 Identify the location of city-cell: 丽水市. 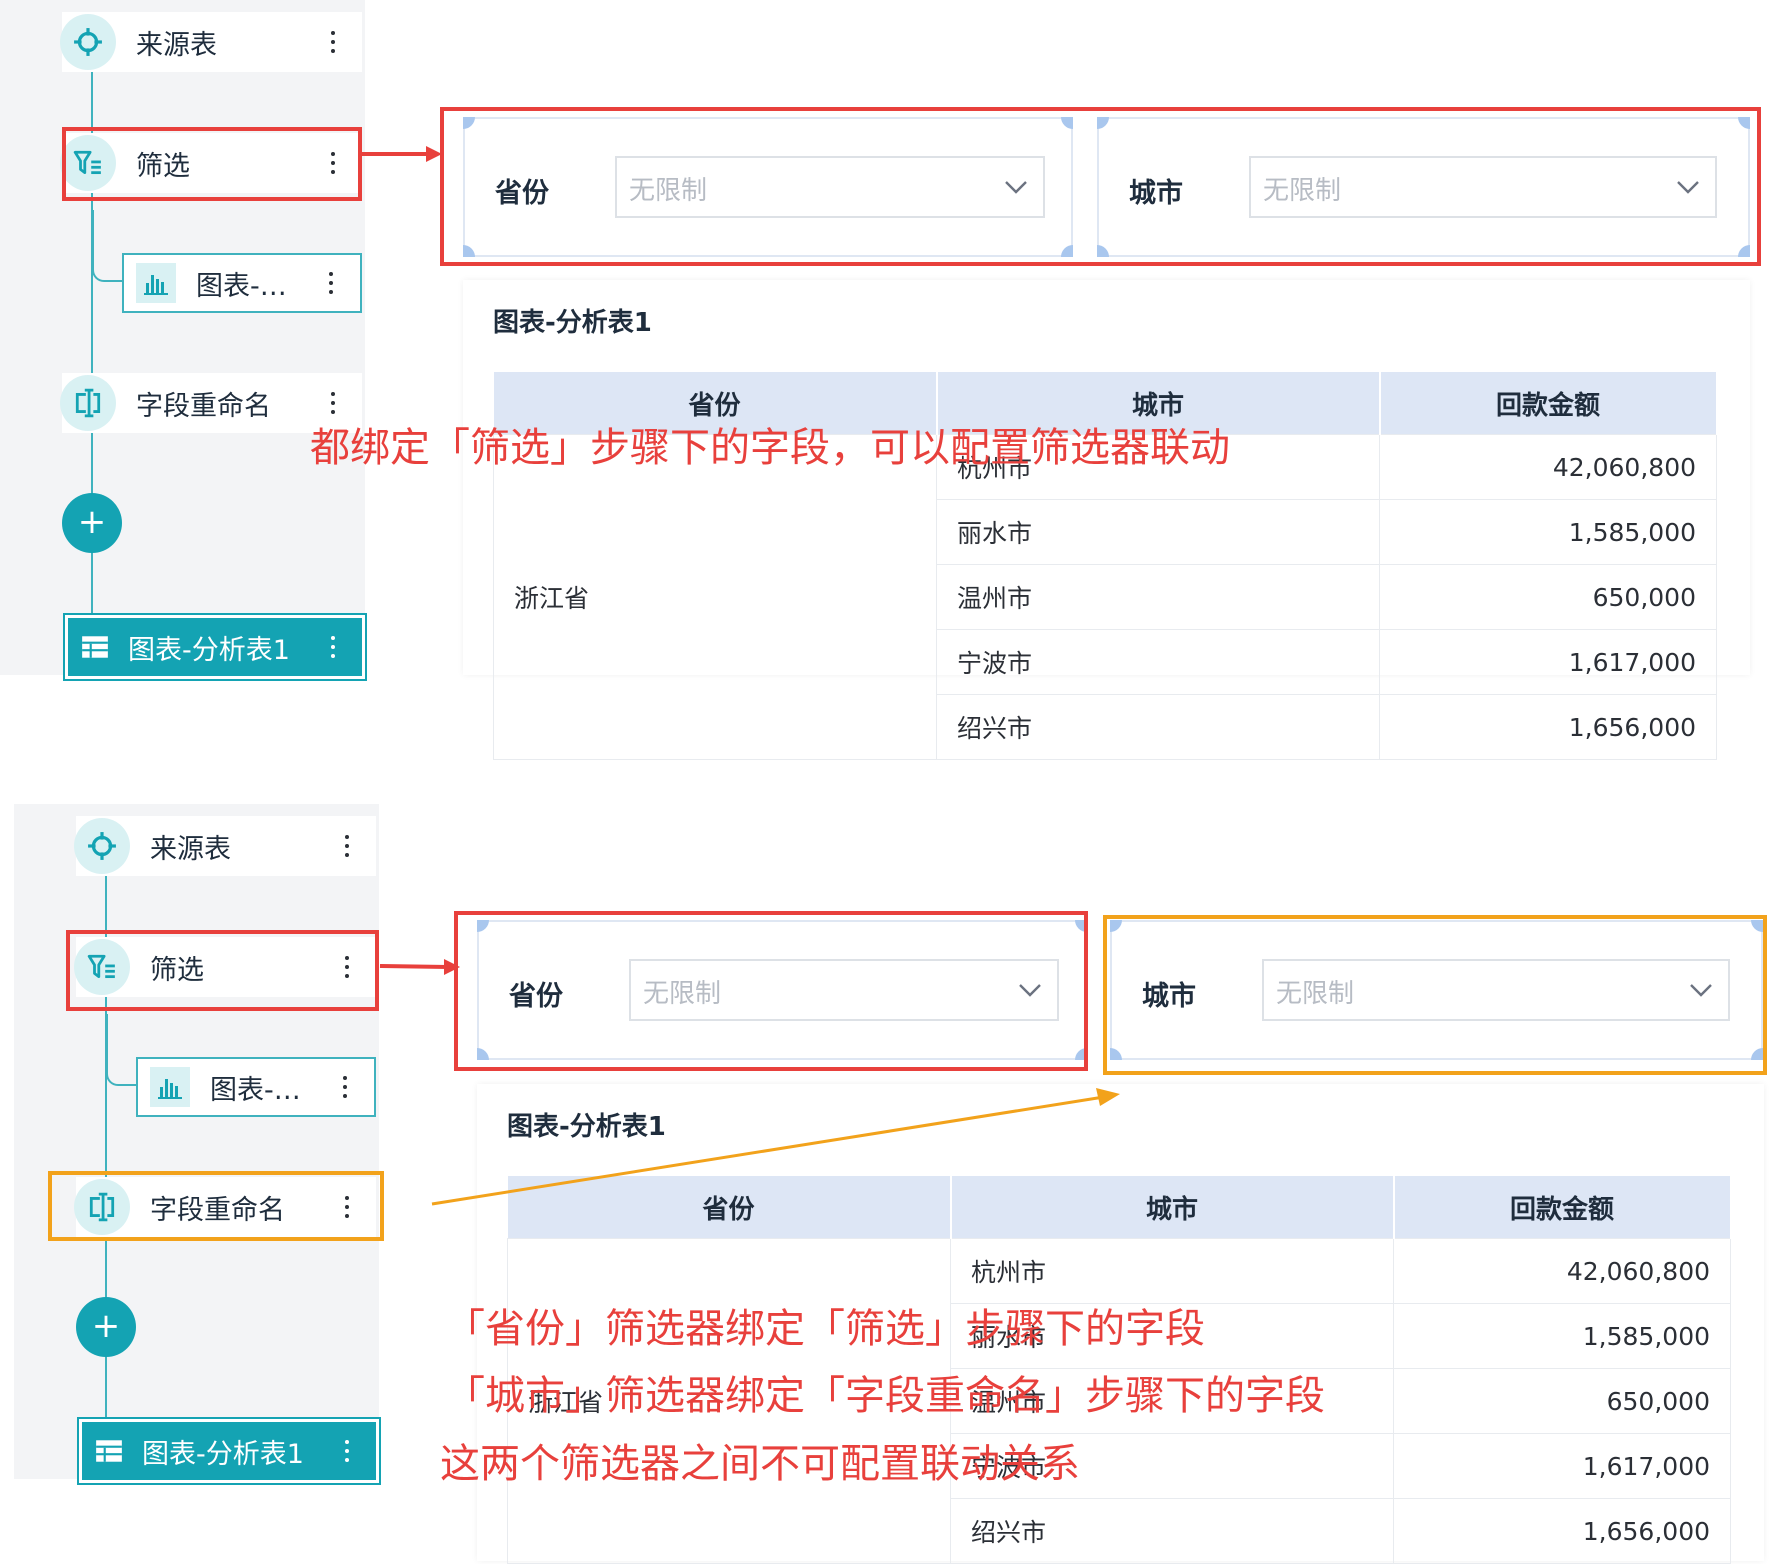
(1158, 532).